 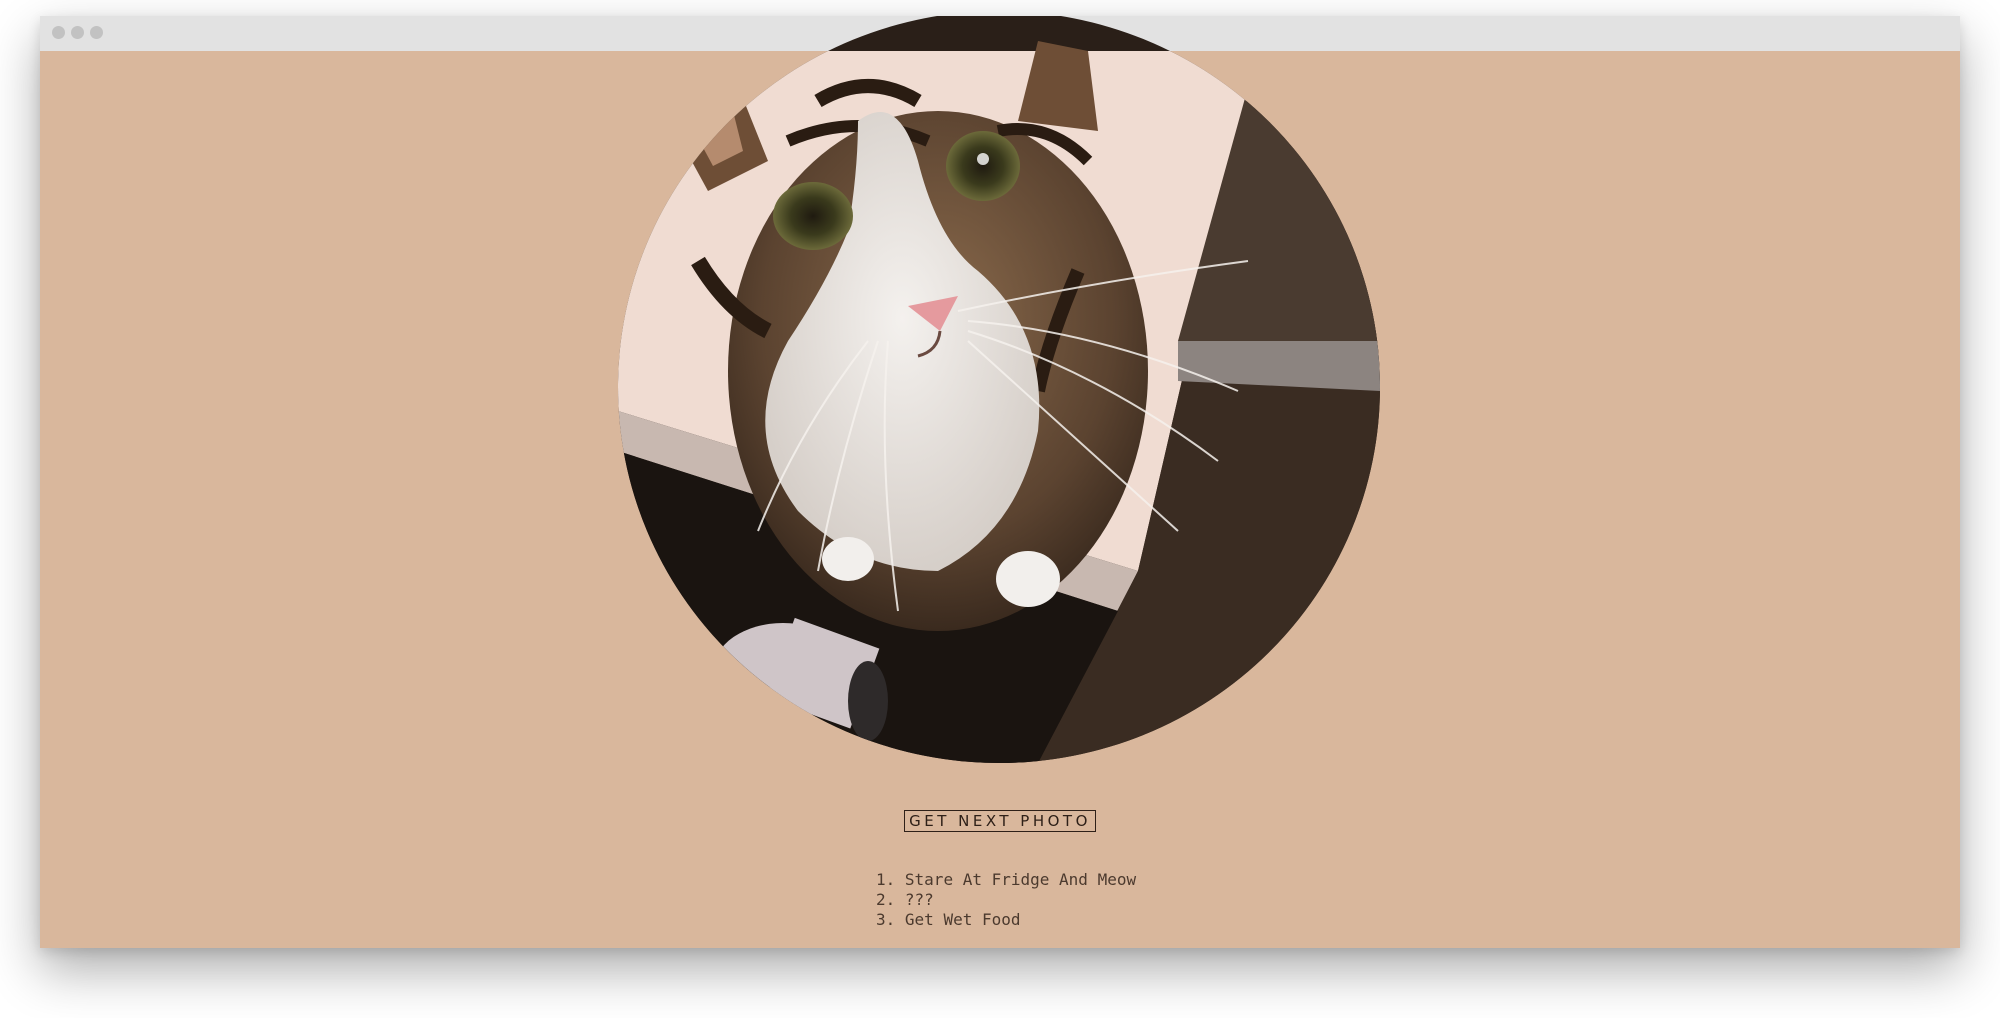 What do you see at coordinates (77, 32) in the screenshot?
I see `window-minimize-dot` at bounding box center [77, 32].